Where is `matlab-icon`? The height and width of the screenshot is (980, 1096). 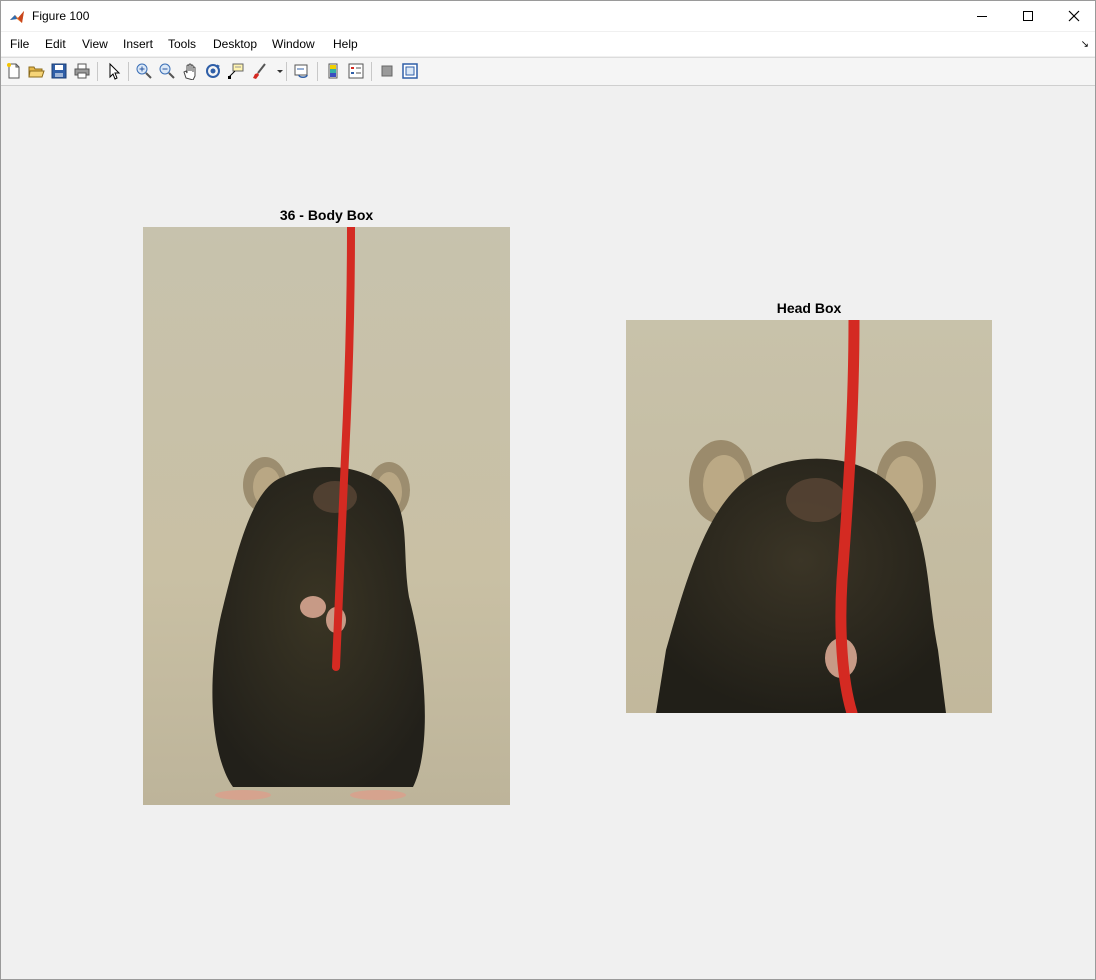 matlab-icon is located at coordinates (17, 17).